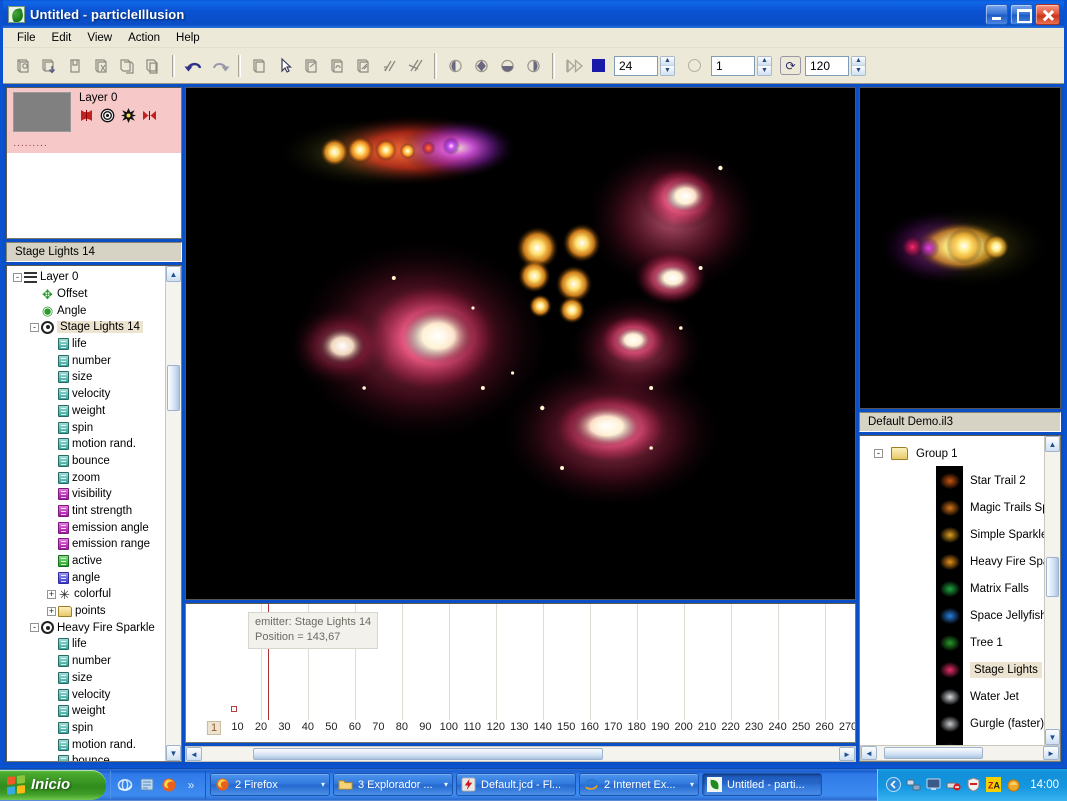  What do you see at coordinates (173, 388) in the screenshot?
I see `tree-scroll-thumb` at bounding box center [173, 388].